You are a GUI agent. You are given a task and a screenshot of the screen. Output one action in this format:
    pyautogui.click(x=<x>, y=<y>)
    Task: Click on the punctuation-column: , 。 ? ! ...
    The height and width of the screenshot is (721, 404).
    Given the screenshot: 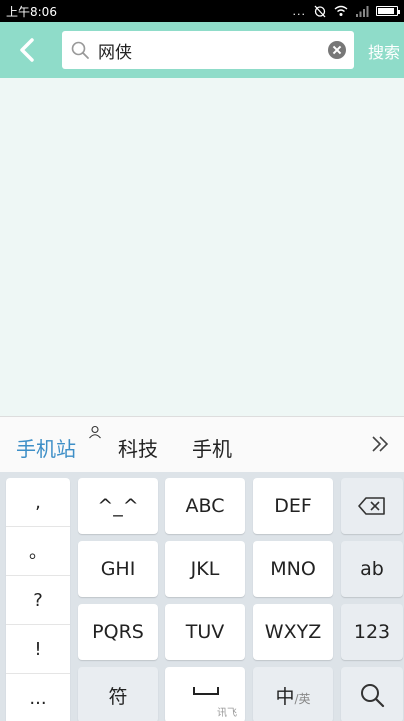 What is the action you would take?
    pyautogui.click(x=38, y=599)
    